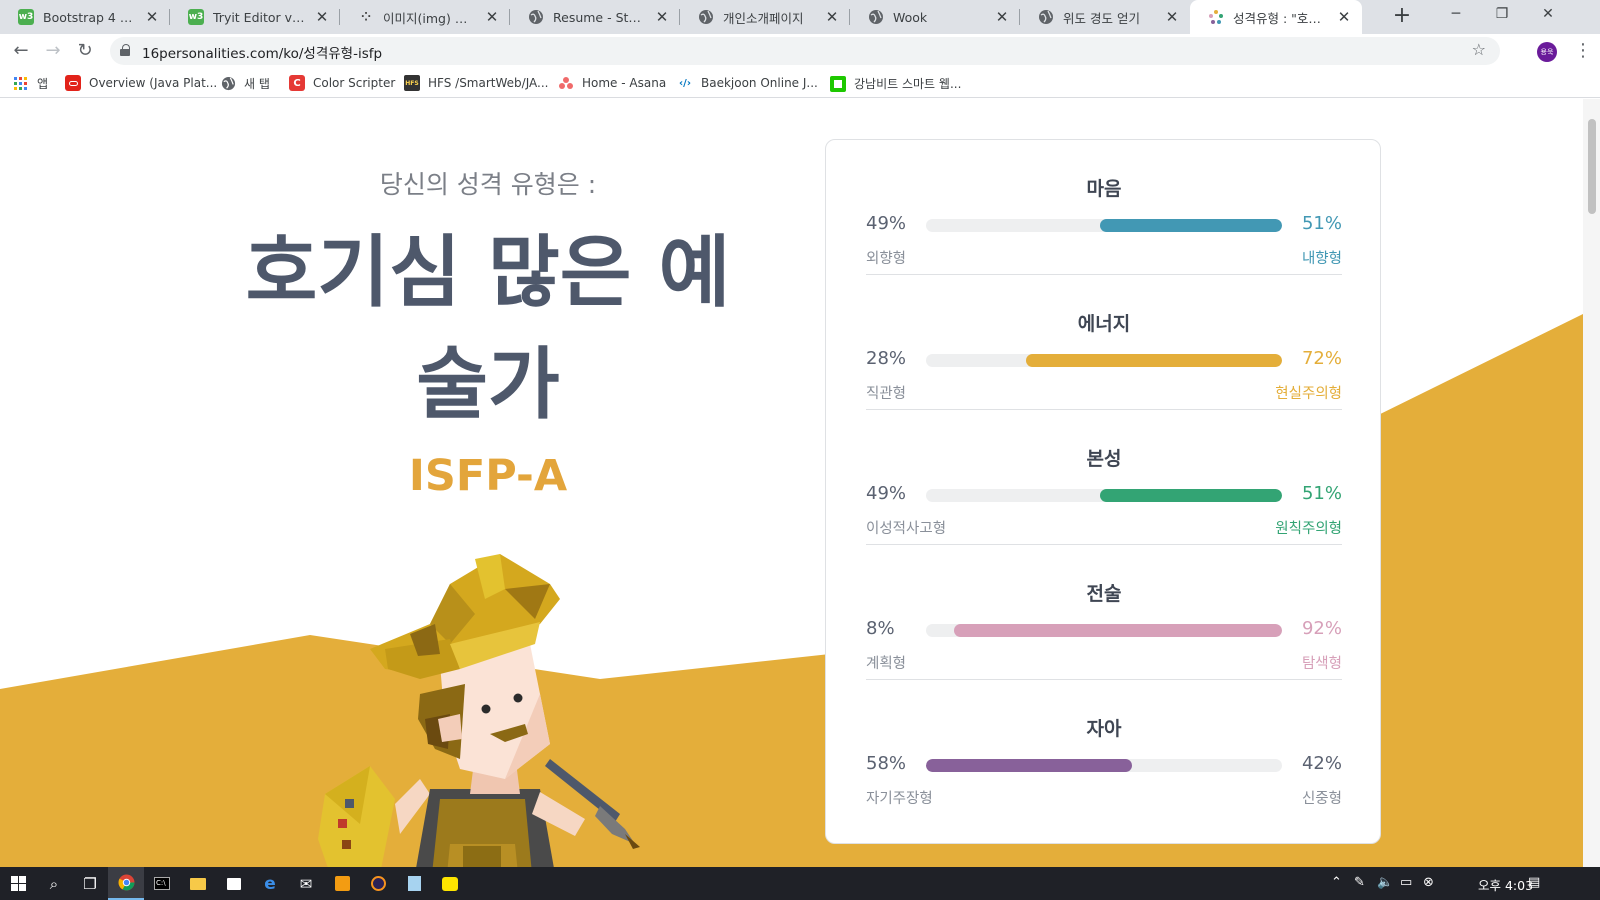 The width and height of the screenshot is (1600, 900). I want to click on browser-menu-icon: ⋮, so click(1583, 50).